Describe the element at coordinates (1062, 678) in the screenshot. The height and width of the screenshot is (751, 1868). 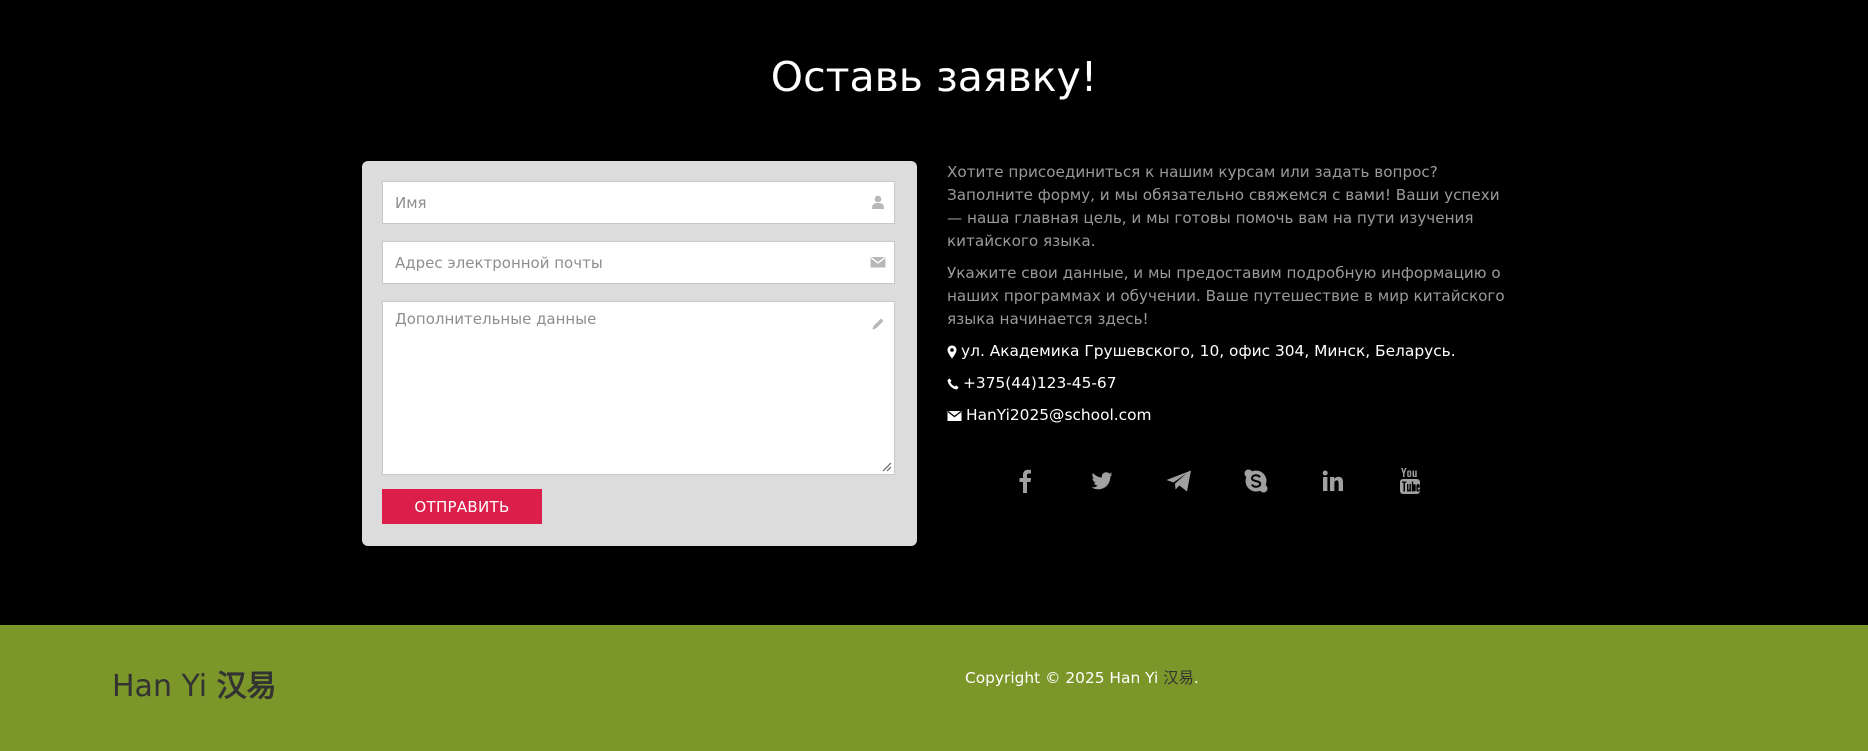
I see `copyright-prefix: Copyright © 2025 Han Yi` at that location.